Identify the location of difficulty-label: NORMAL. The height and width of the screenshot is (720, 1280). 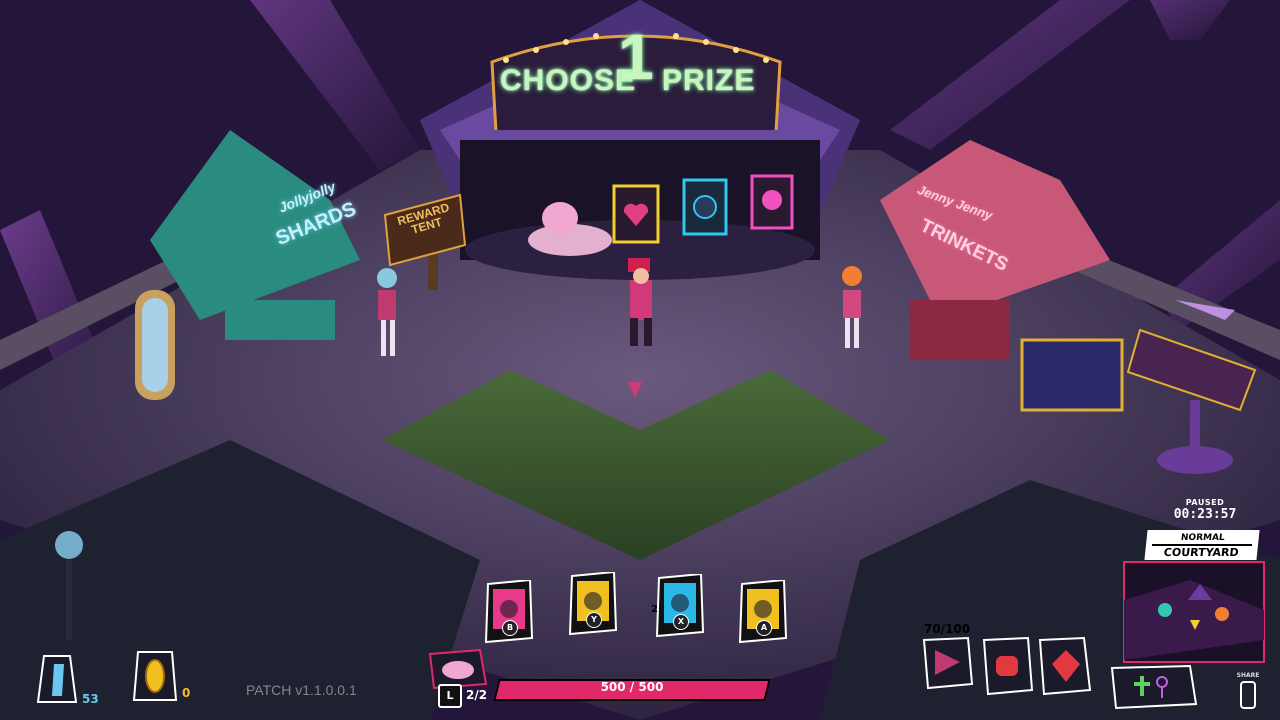
(1203, 538).